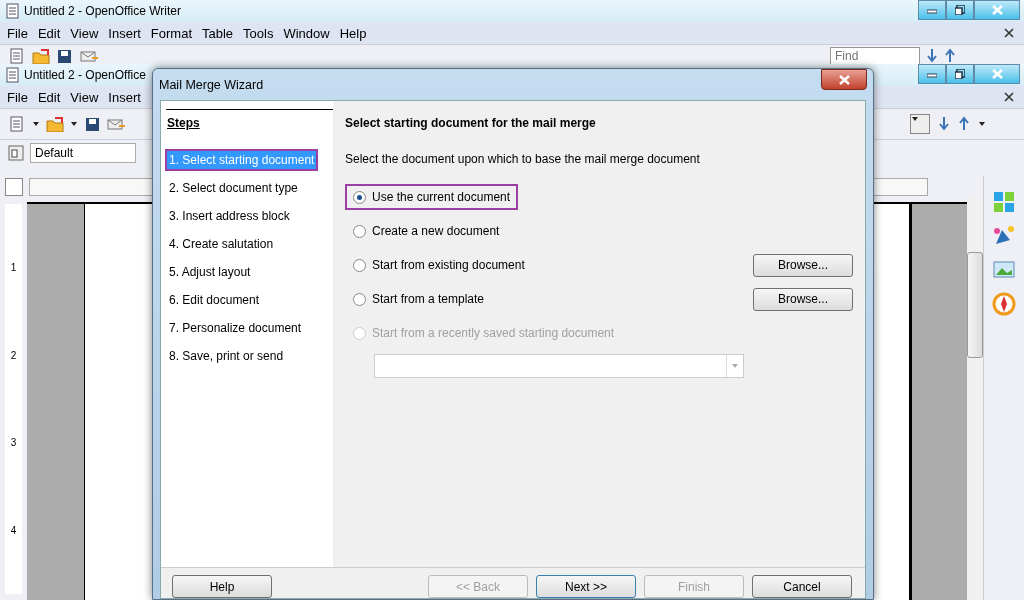 Image resolution: width=1024 pixels, height=600 pixels. What do you see at coordinates (222, 586) in the screenshot?
I see `dialog-button: Help` at bounding box center [222, 586].